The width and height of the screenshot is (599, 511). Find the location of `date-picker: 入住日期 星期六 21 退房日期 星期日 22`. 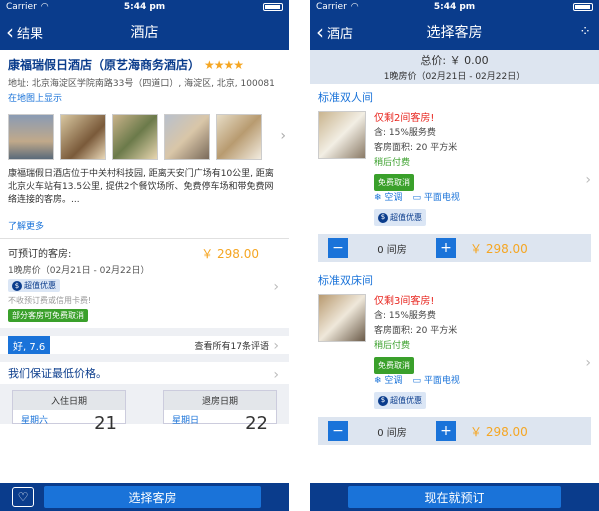

date-picker: 入住日期 星期六 21 退房日期 星期日 22 is located at coordinates (144, 409).